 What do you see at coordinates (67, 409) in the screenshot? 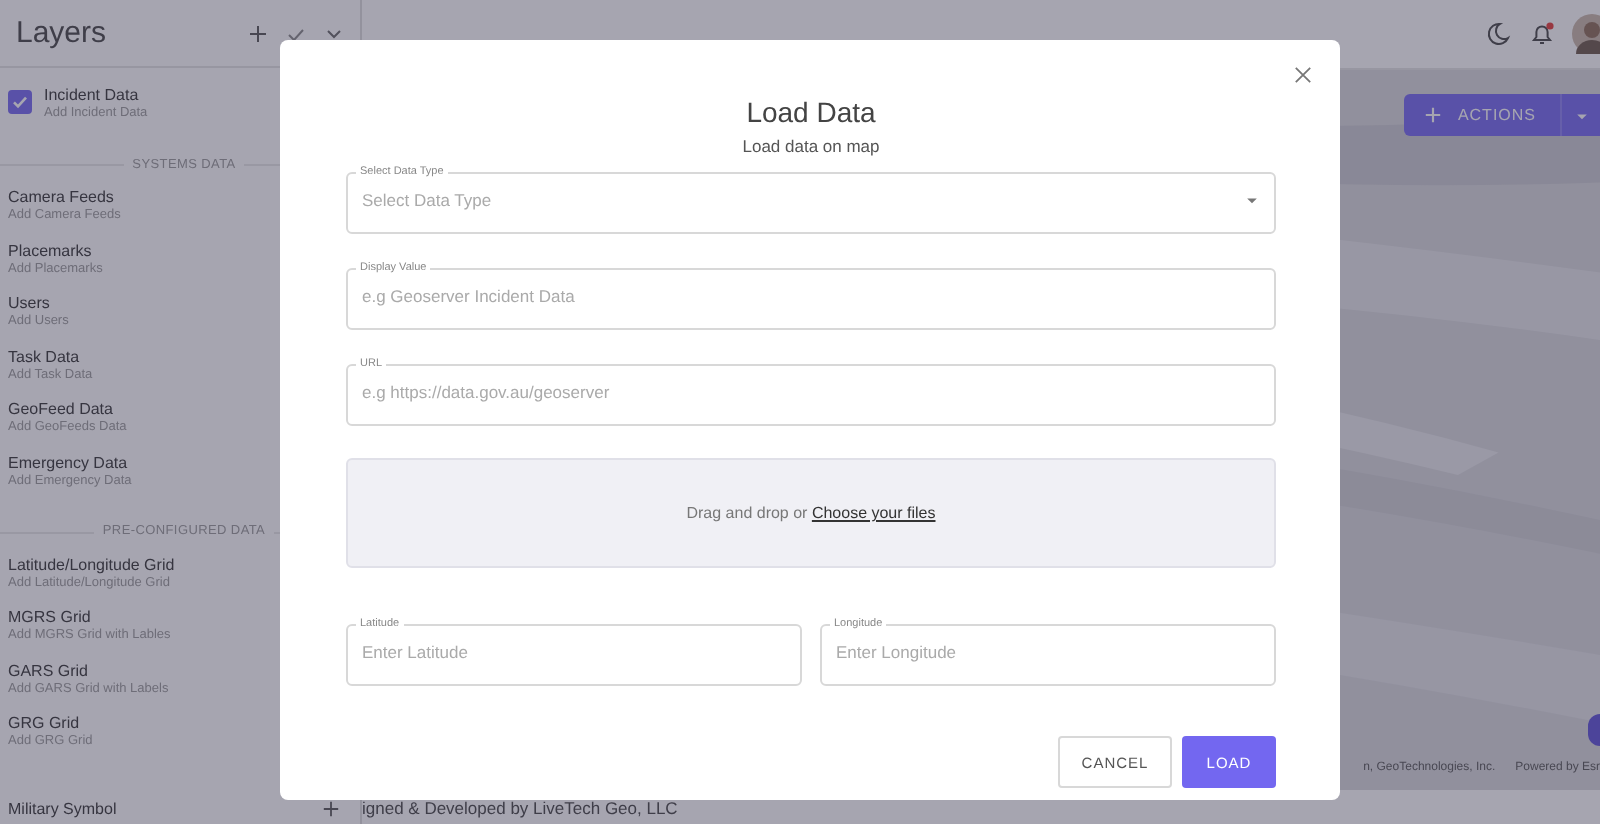
I see `layer-title: GeoFeed Data` at bounding box center [67, 409].